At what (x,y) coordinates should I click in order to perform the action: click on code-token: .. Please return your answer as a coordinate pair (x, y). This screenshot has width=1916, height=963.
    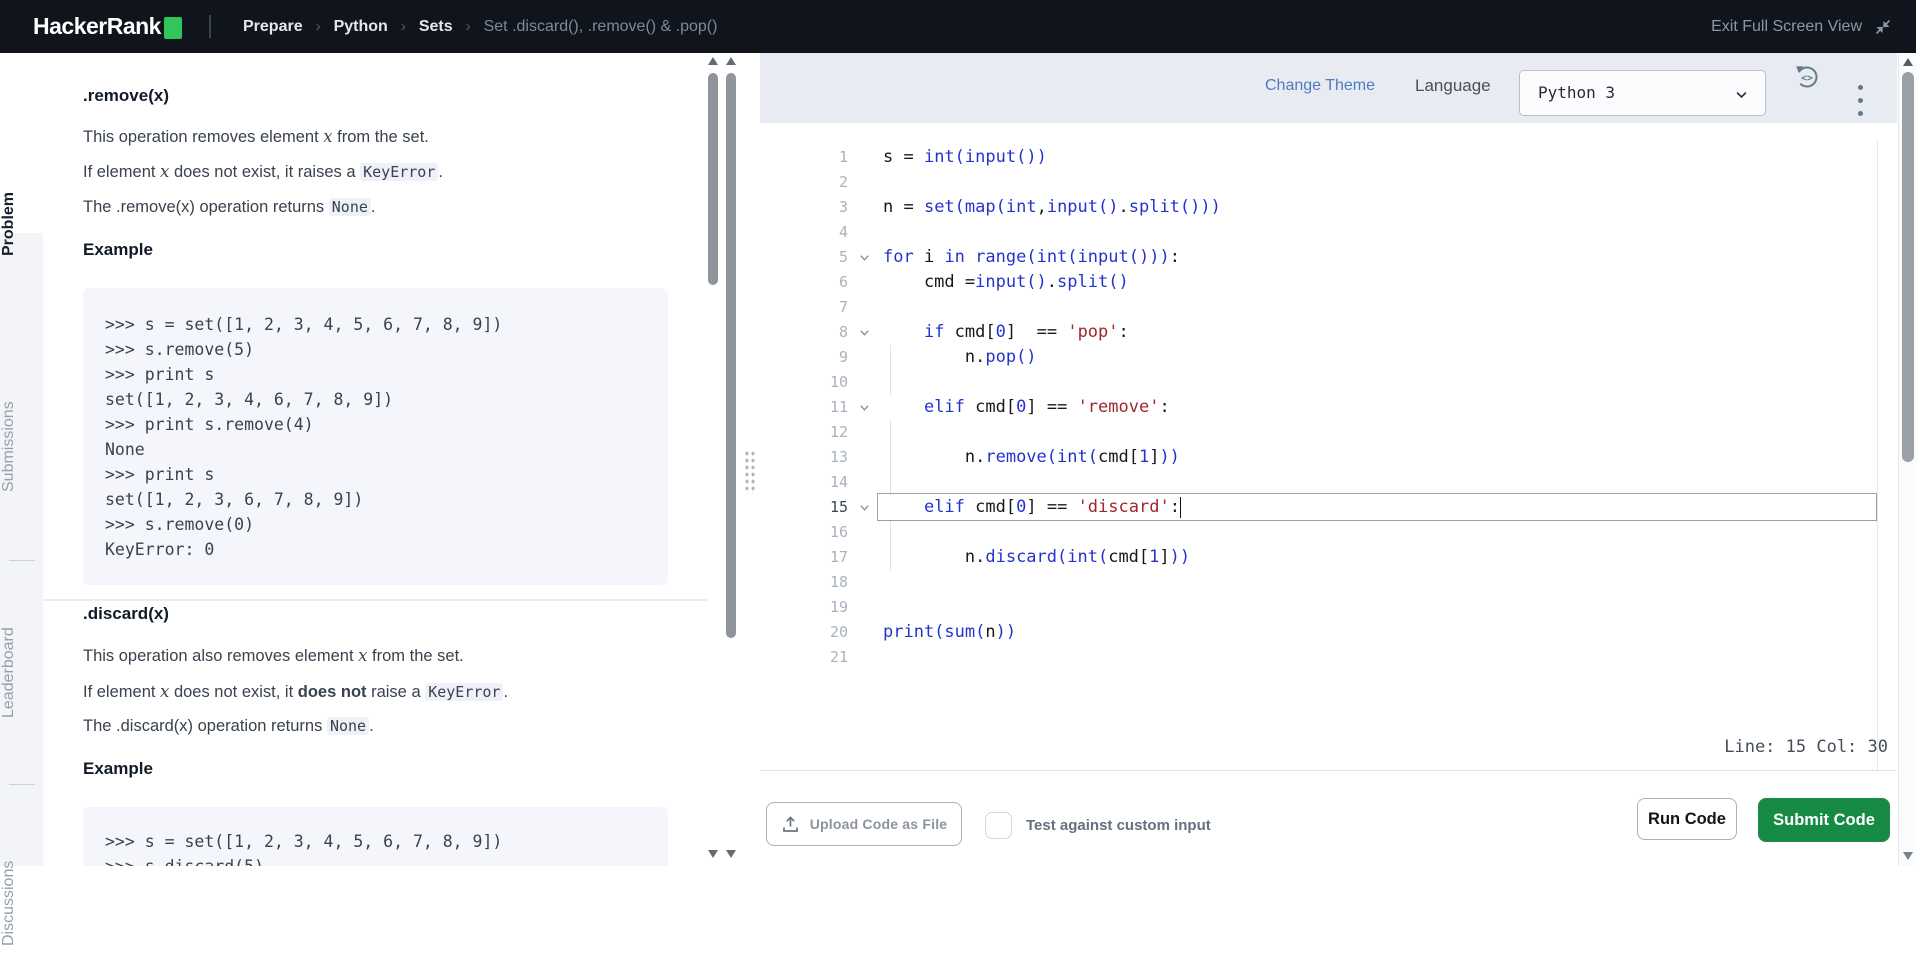
    Looking at the image, I should click on (1052, 282).